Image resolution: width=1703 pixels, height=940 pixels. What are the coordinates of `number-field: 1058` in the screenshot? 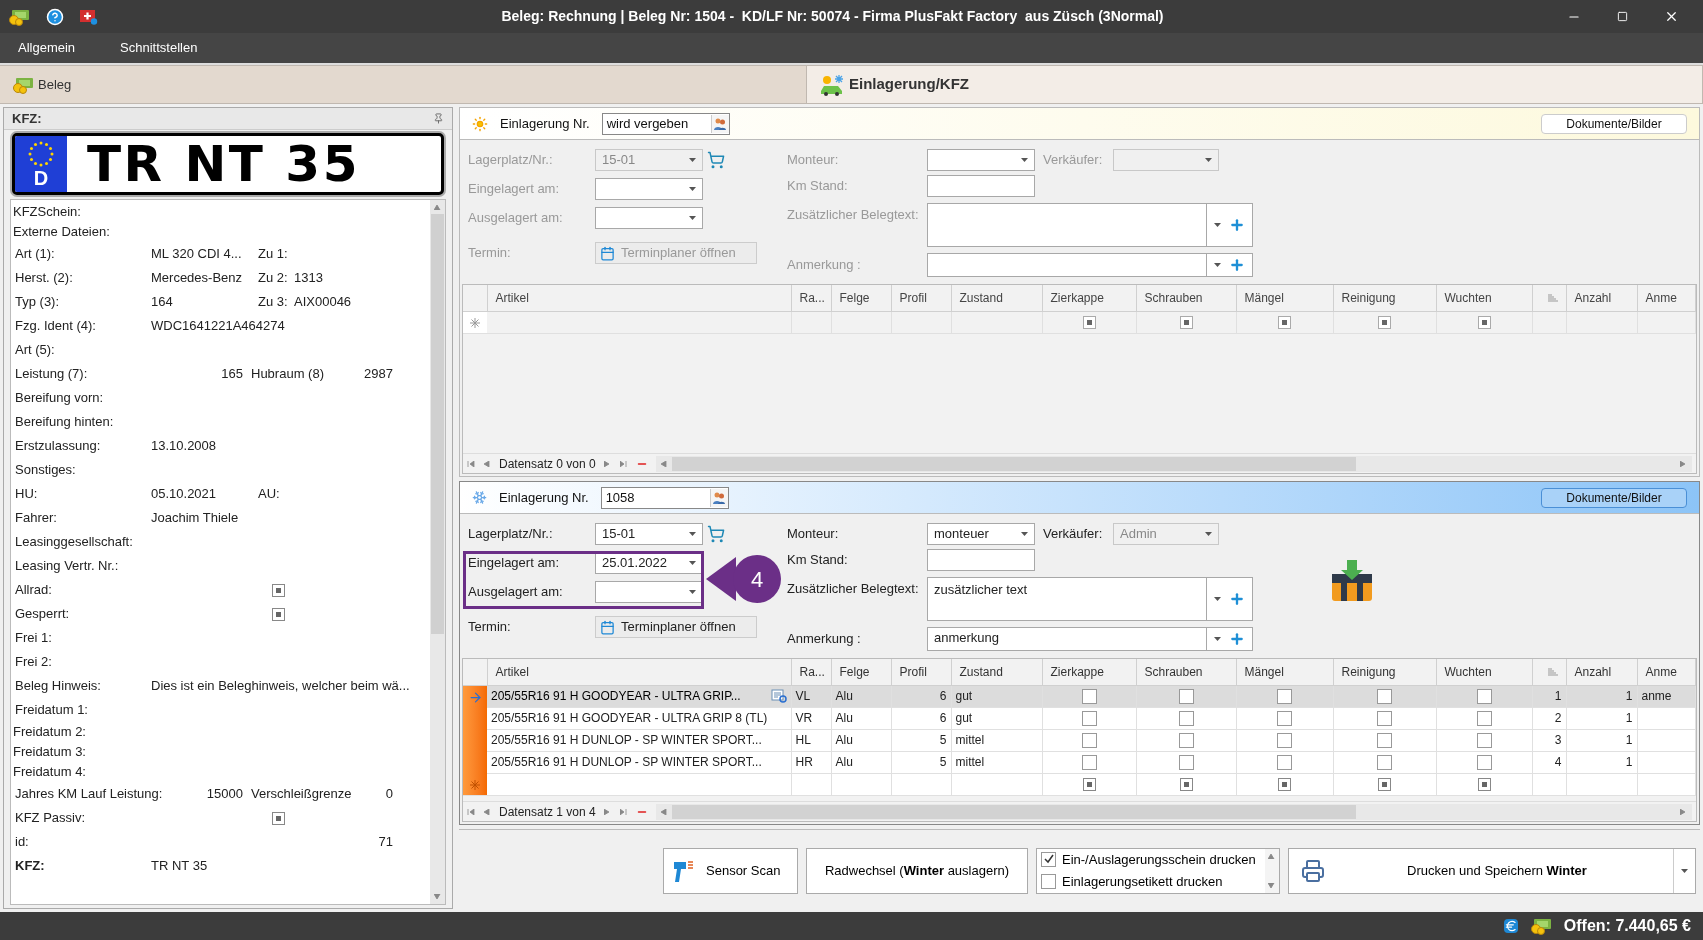 It's located at (664, 497).